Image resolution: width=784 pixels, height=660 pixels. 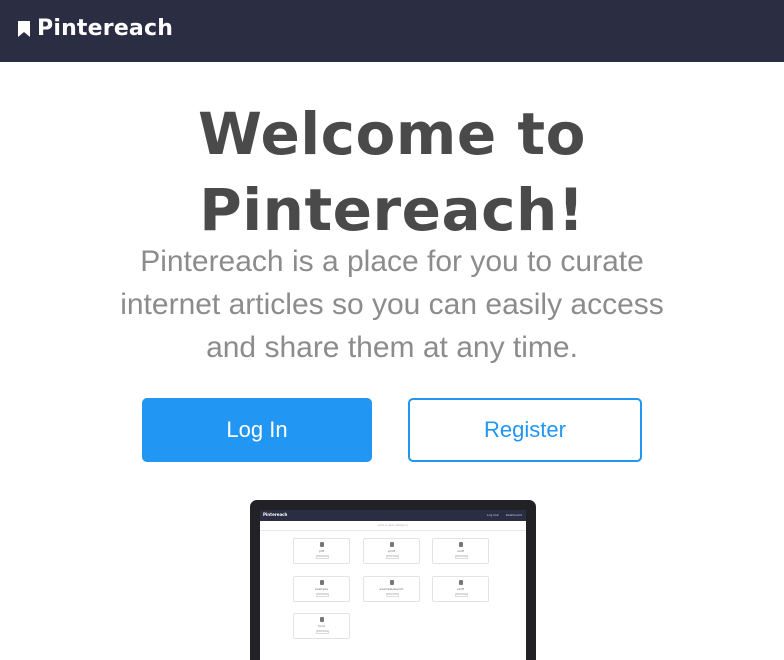 I want to click on preview-card: pndf View Items, so click(x=391, y=551).